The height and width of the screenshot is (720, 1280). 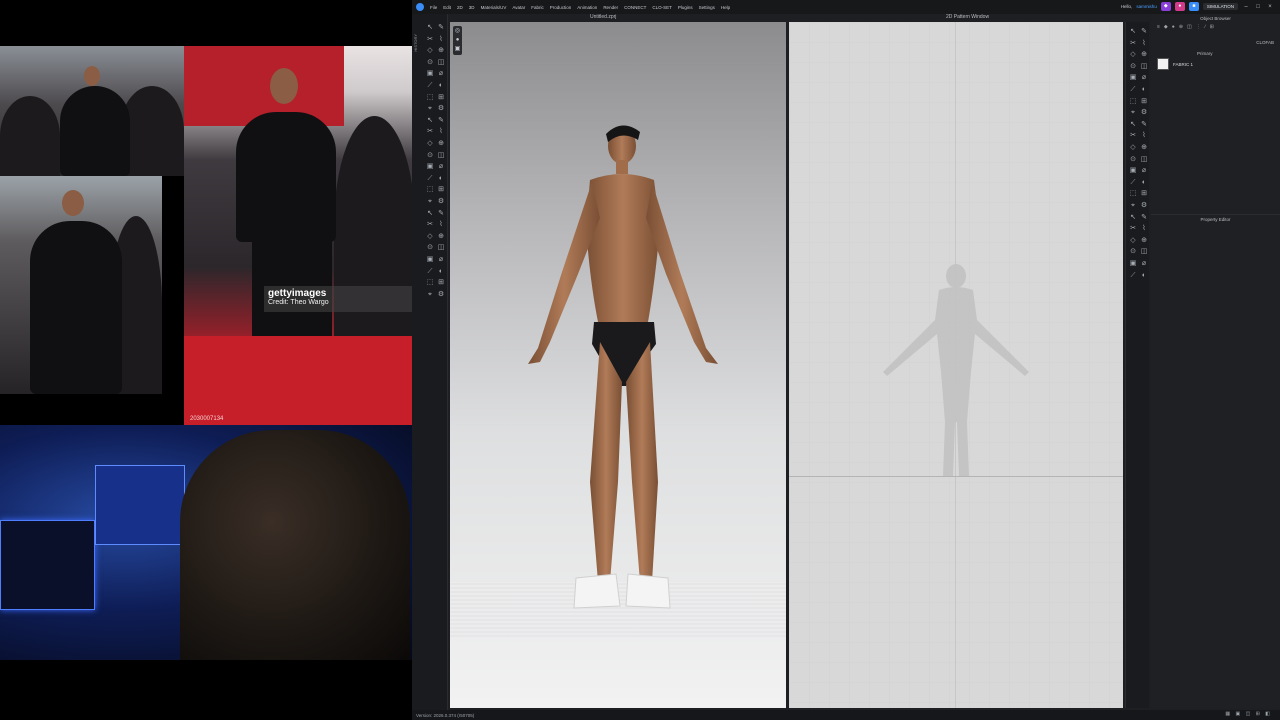 I want to click on grid-icon: ⬚, so click(x=430, y=282).